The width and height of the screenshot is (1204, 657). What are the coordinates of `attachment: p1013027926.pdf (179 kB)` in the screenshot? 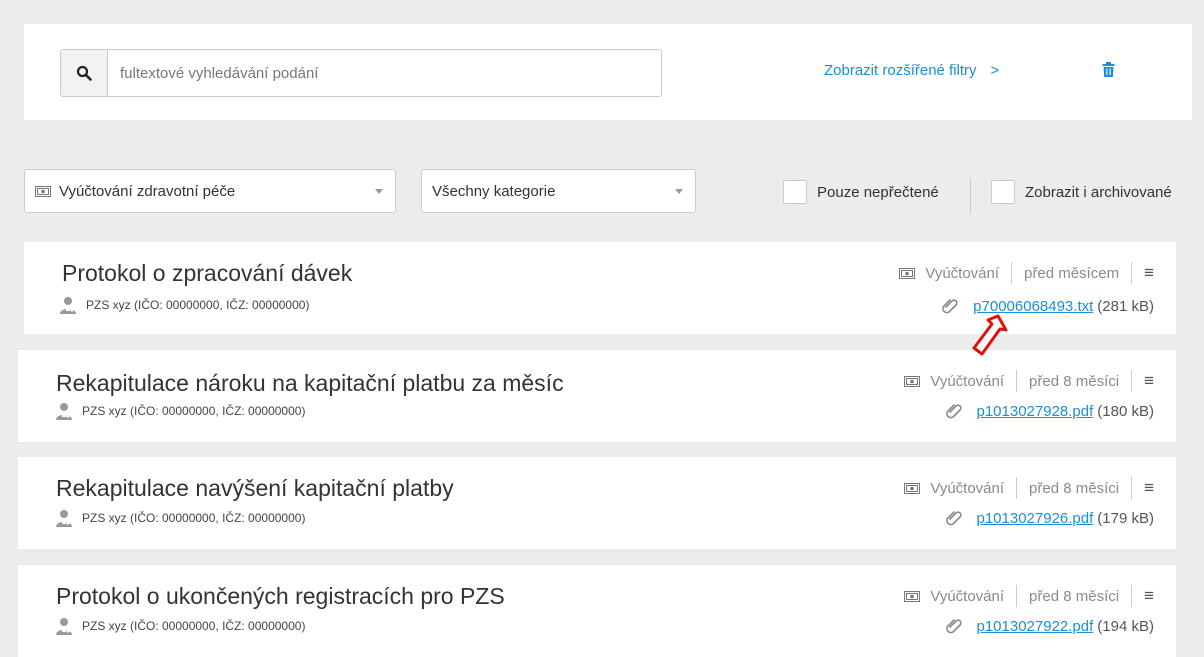 It's located at (1049, 518).